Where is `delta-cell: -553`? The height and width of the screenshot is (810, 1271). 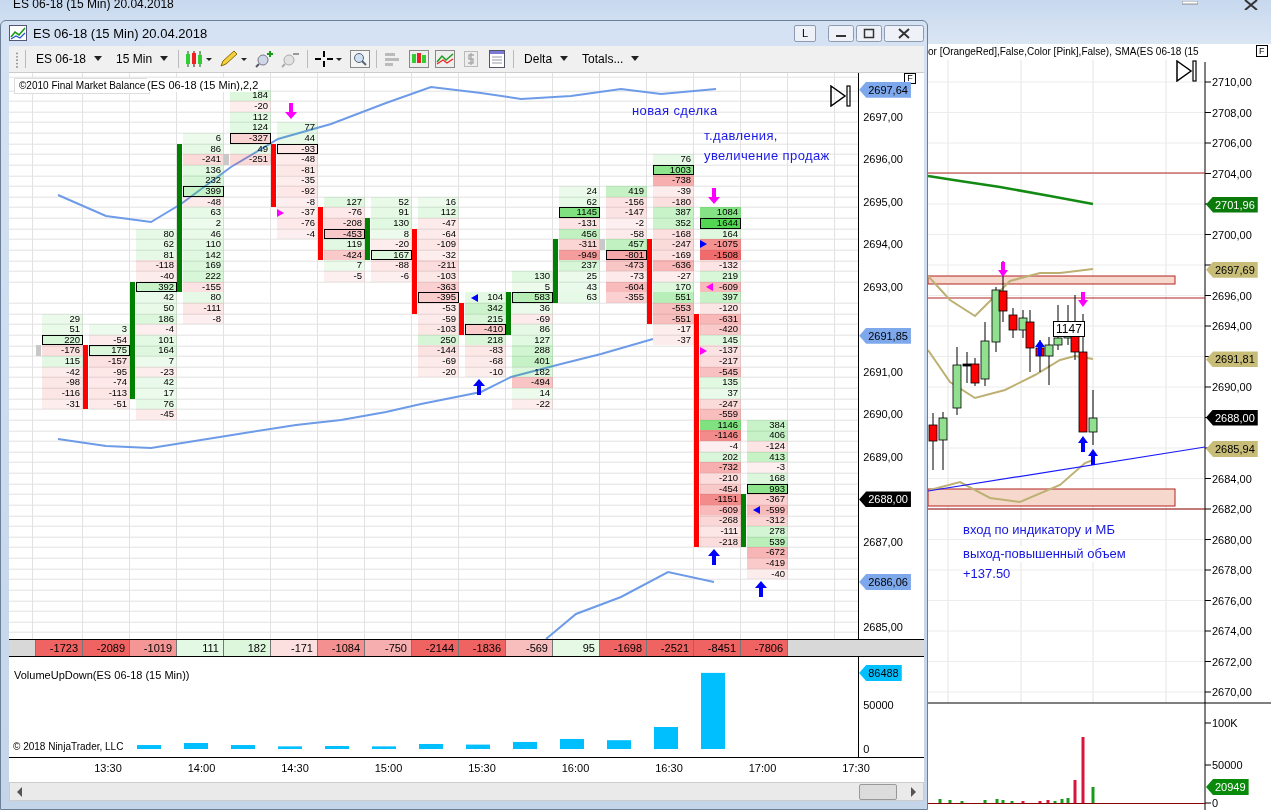 delta-cell: -553 is located at coordinates (673, 308).